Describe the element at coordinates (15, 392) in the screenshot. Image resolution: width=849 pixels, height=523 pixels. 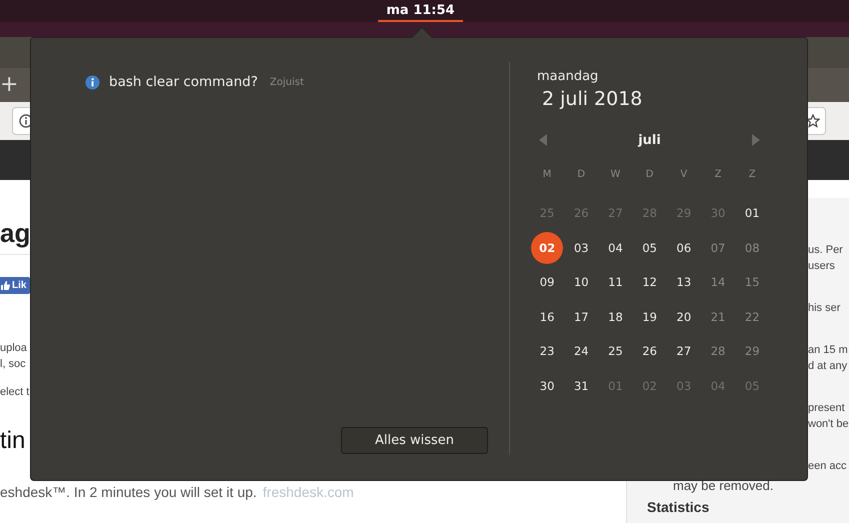
I see `text-fragment: elect t` at that location.